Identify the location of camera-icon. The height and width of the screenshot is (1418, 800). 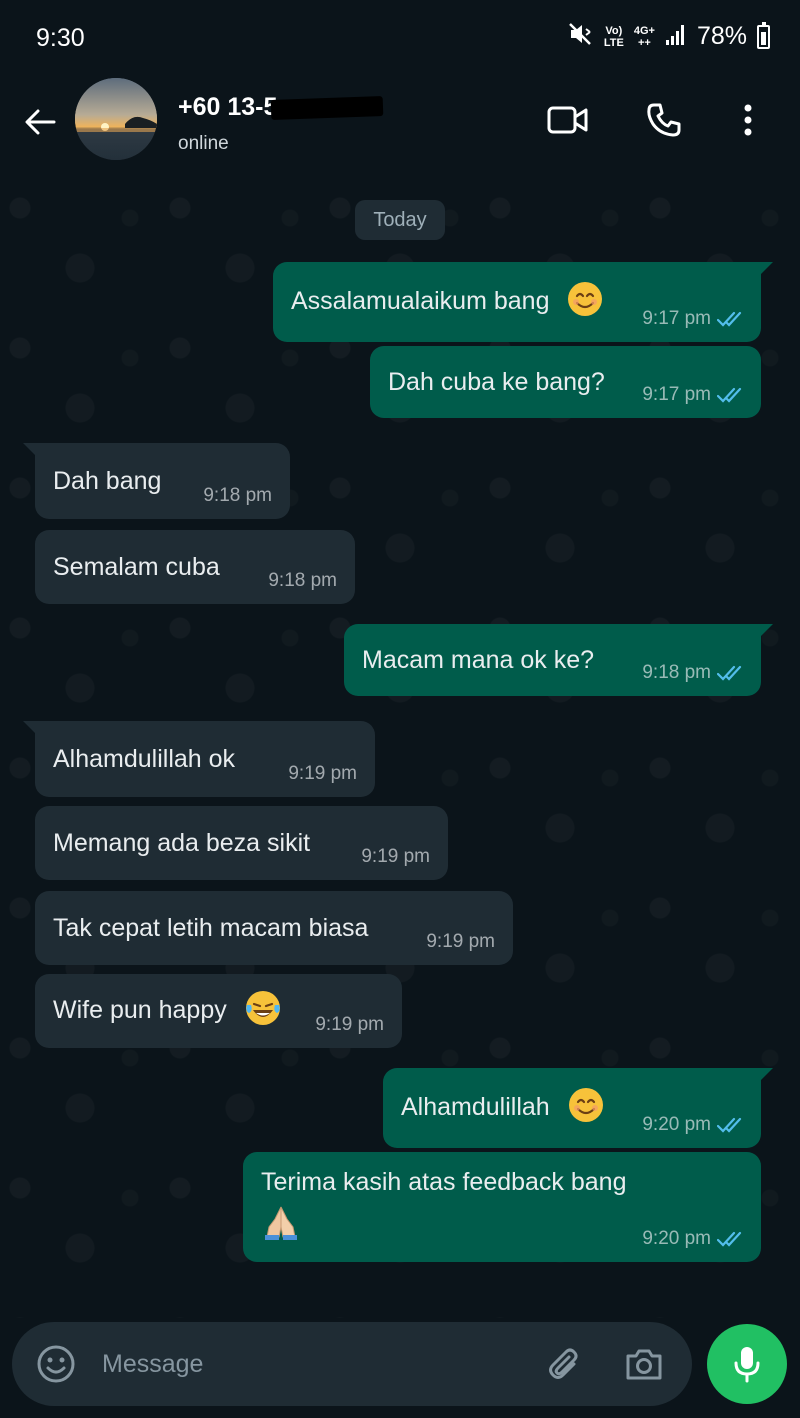
(644, 1364).